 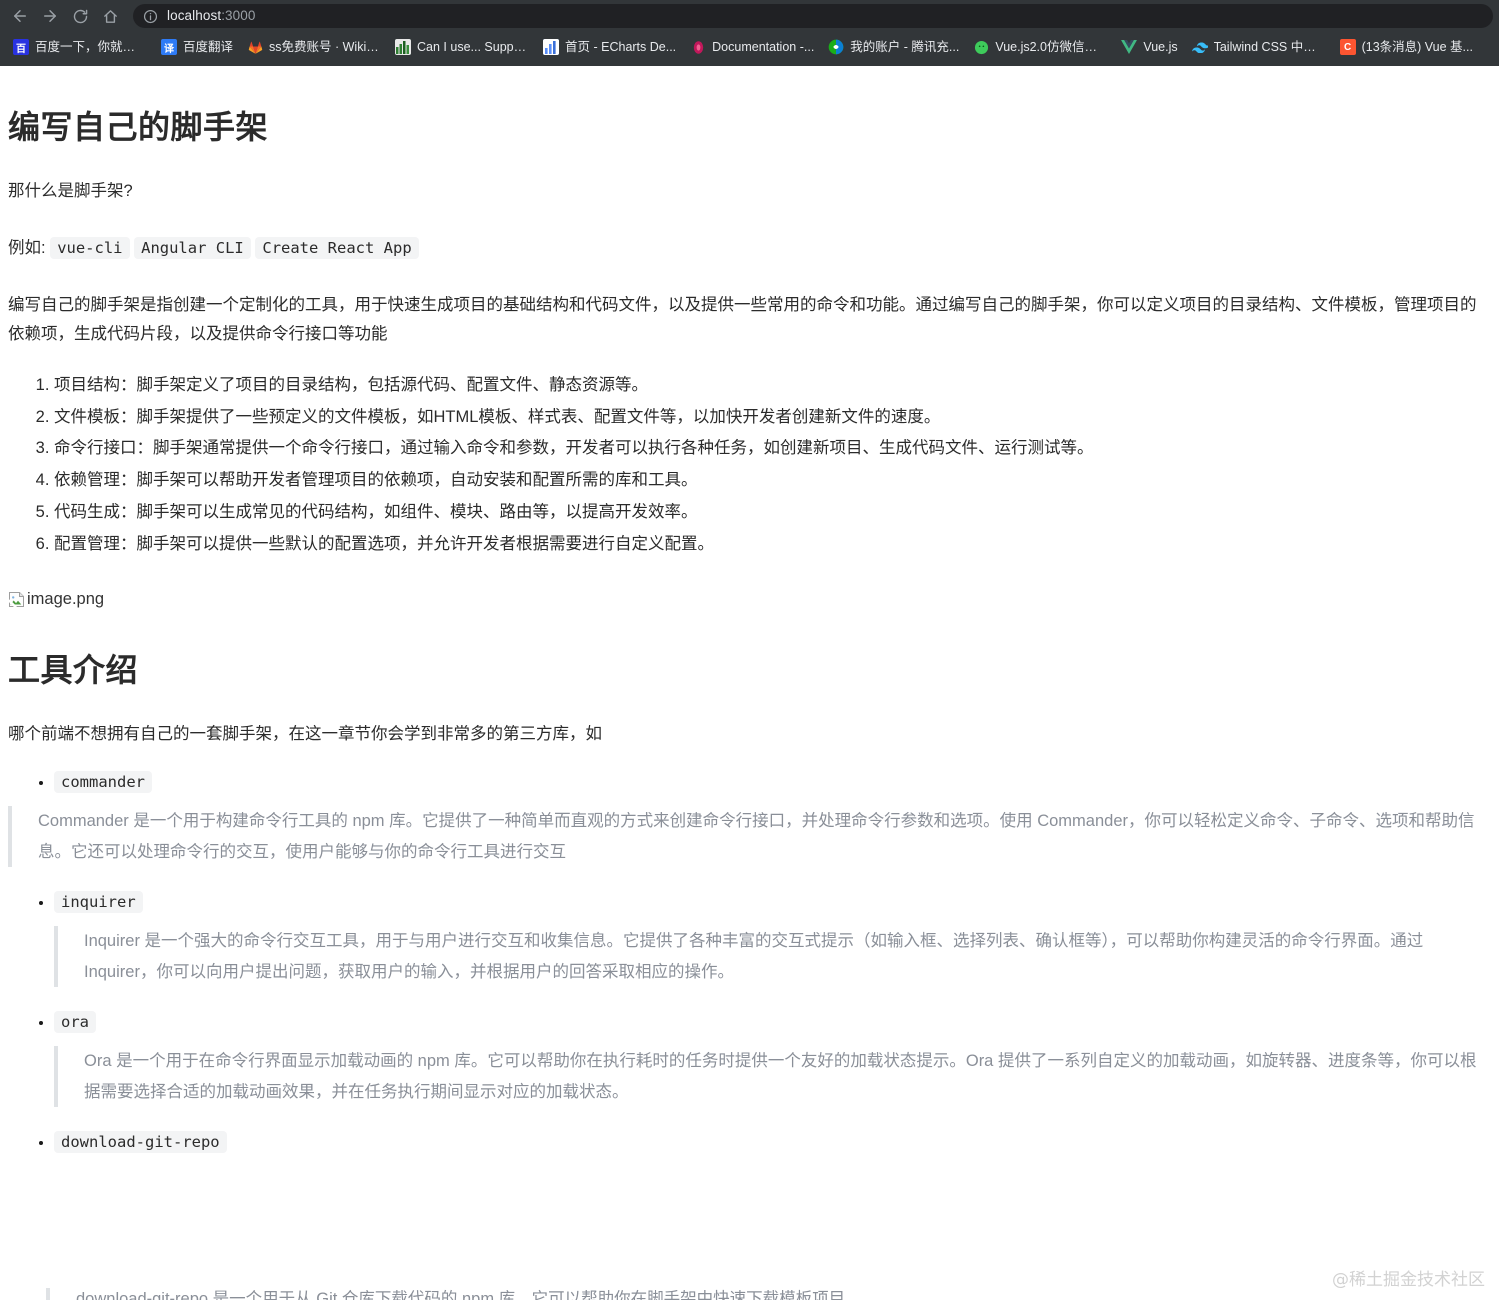 I want to click on list-item: 项目结构：脚手架定义了项目的目录结构，包括源代码、配置文件、静态资源等。, so click(x=772, y=385).